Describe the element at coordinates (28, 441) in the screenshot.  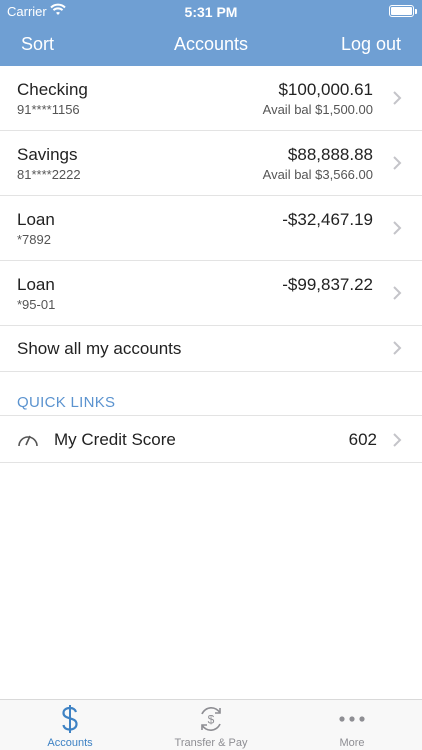
I see `gauge-icon` at that location.